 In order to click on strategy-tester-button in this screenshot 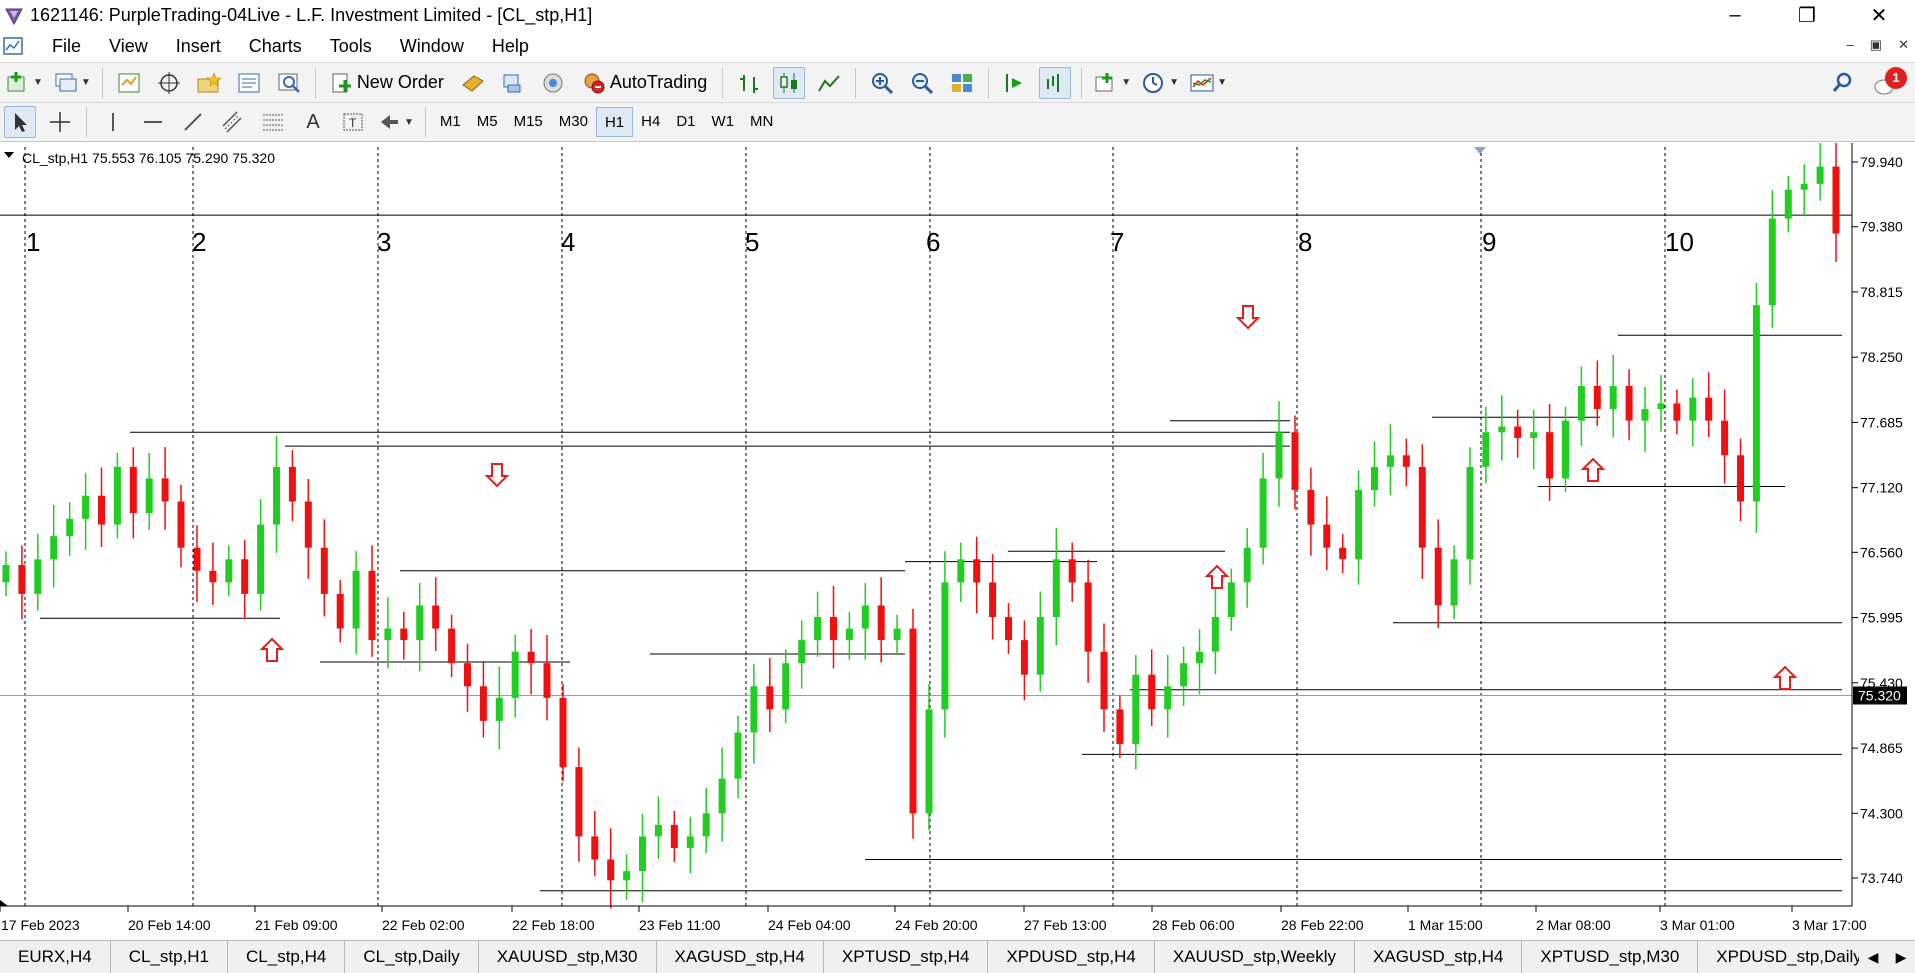, I will do `click(289, 83)`.